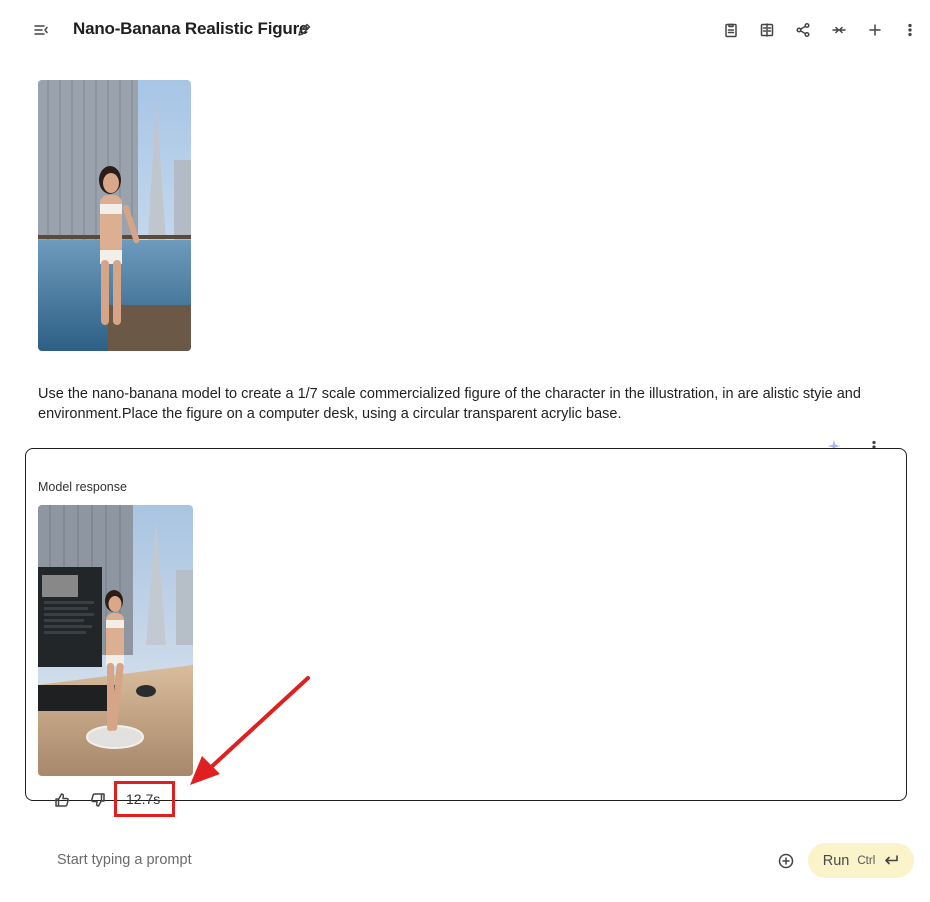 This screenshot has height=902, width=930. Describe the element at coordinates (82, 487) in the screenshot. I see `model-response-label: Model response` at that location.